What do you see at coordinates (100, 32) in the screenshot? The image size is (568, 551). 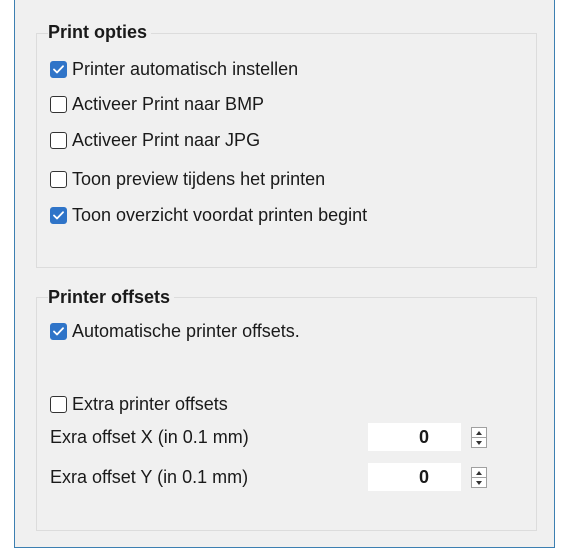 I see `print-options-title: Print opties` at bounding box center [100, 32].